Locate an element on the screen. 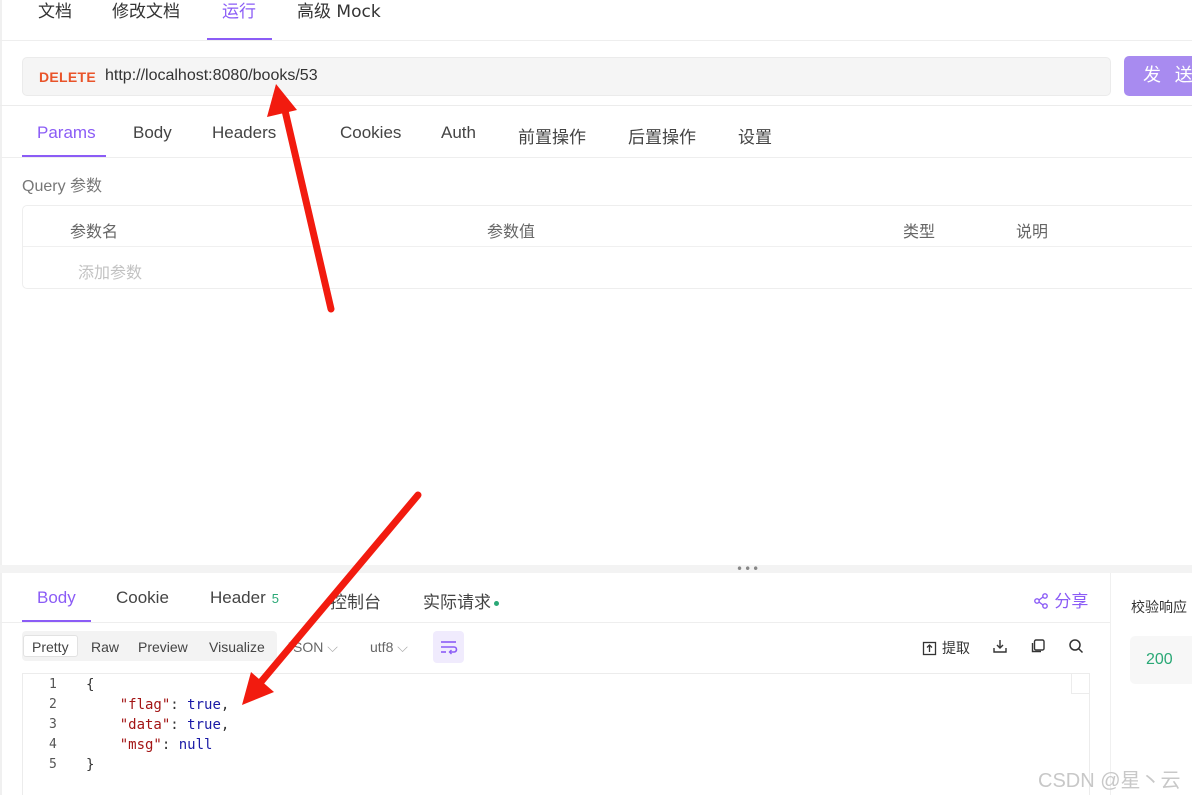 The height and width of the screenshot is (795, 1192). view-mode-pretty: Pretty is located at coordinates (50, 646).